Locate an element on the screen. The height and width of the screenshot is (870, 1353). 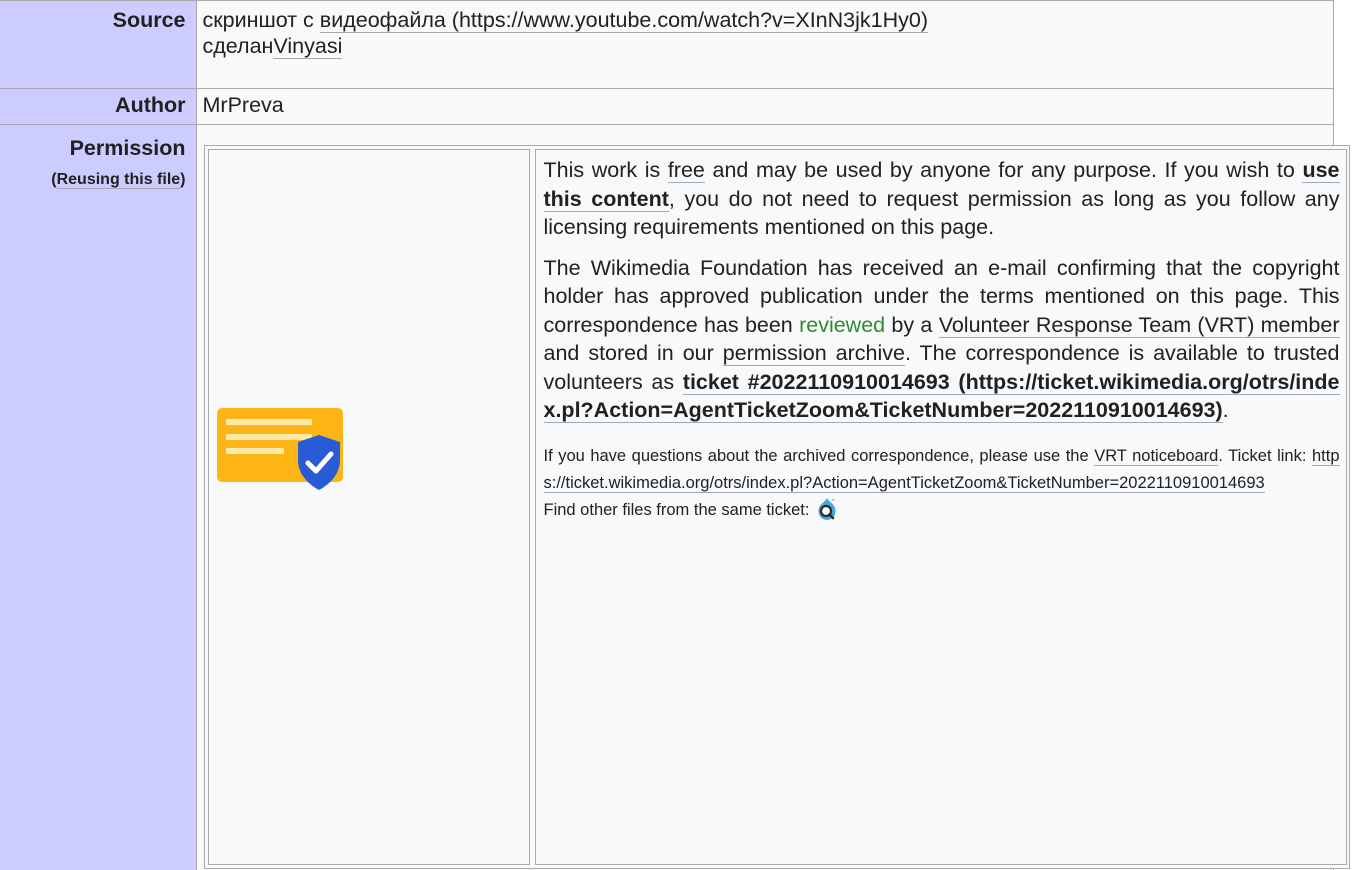
reusing-this-file-link: Reusing this file is located at coordinates (118, 180).